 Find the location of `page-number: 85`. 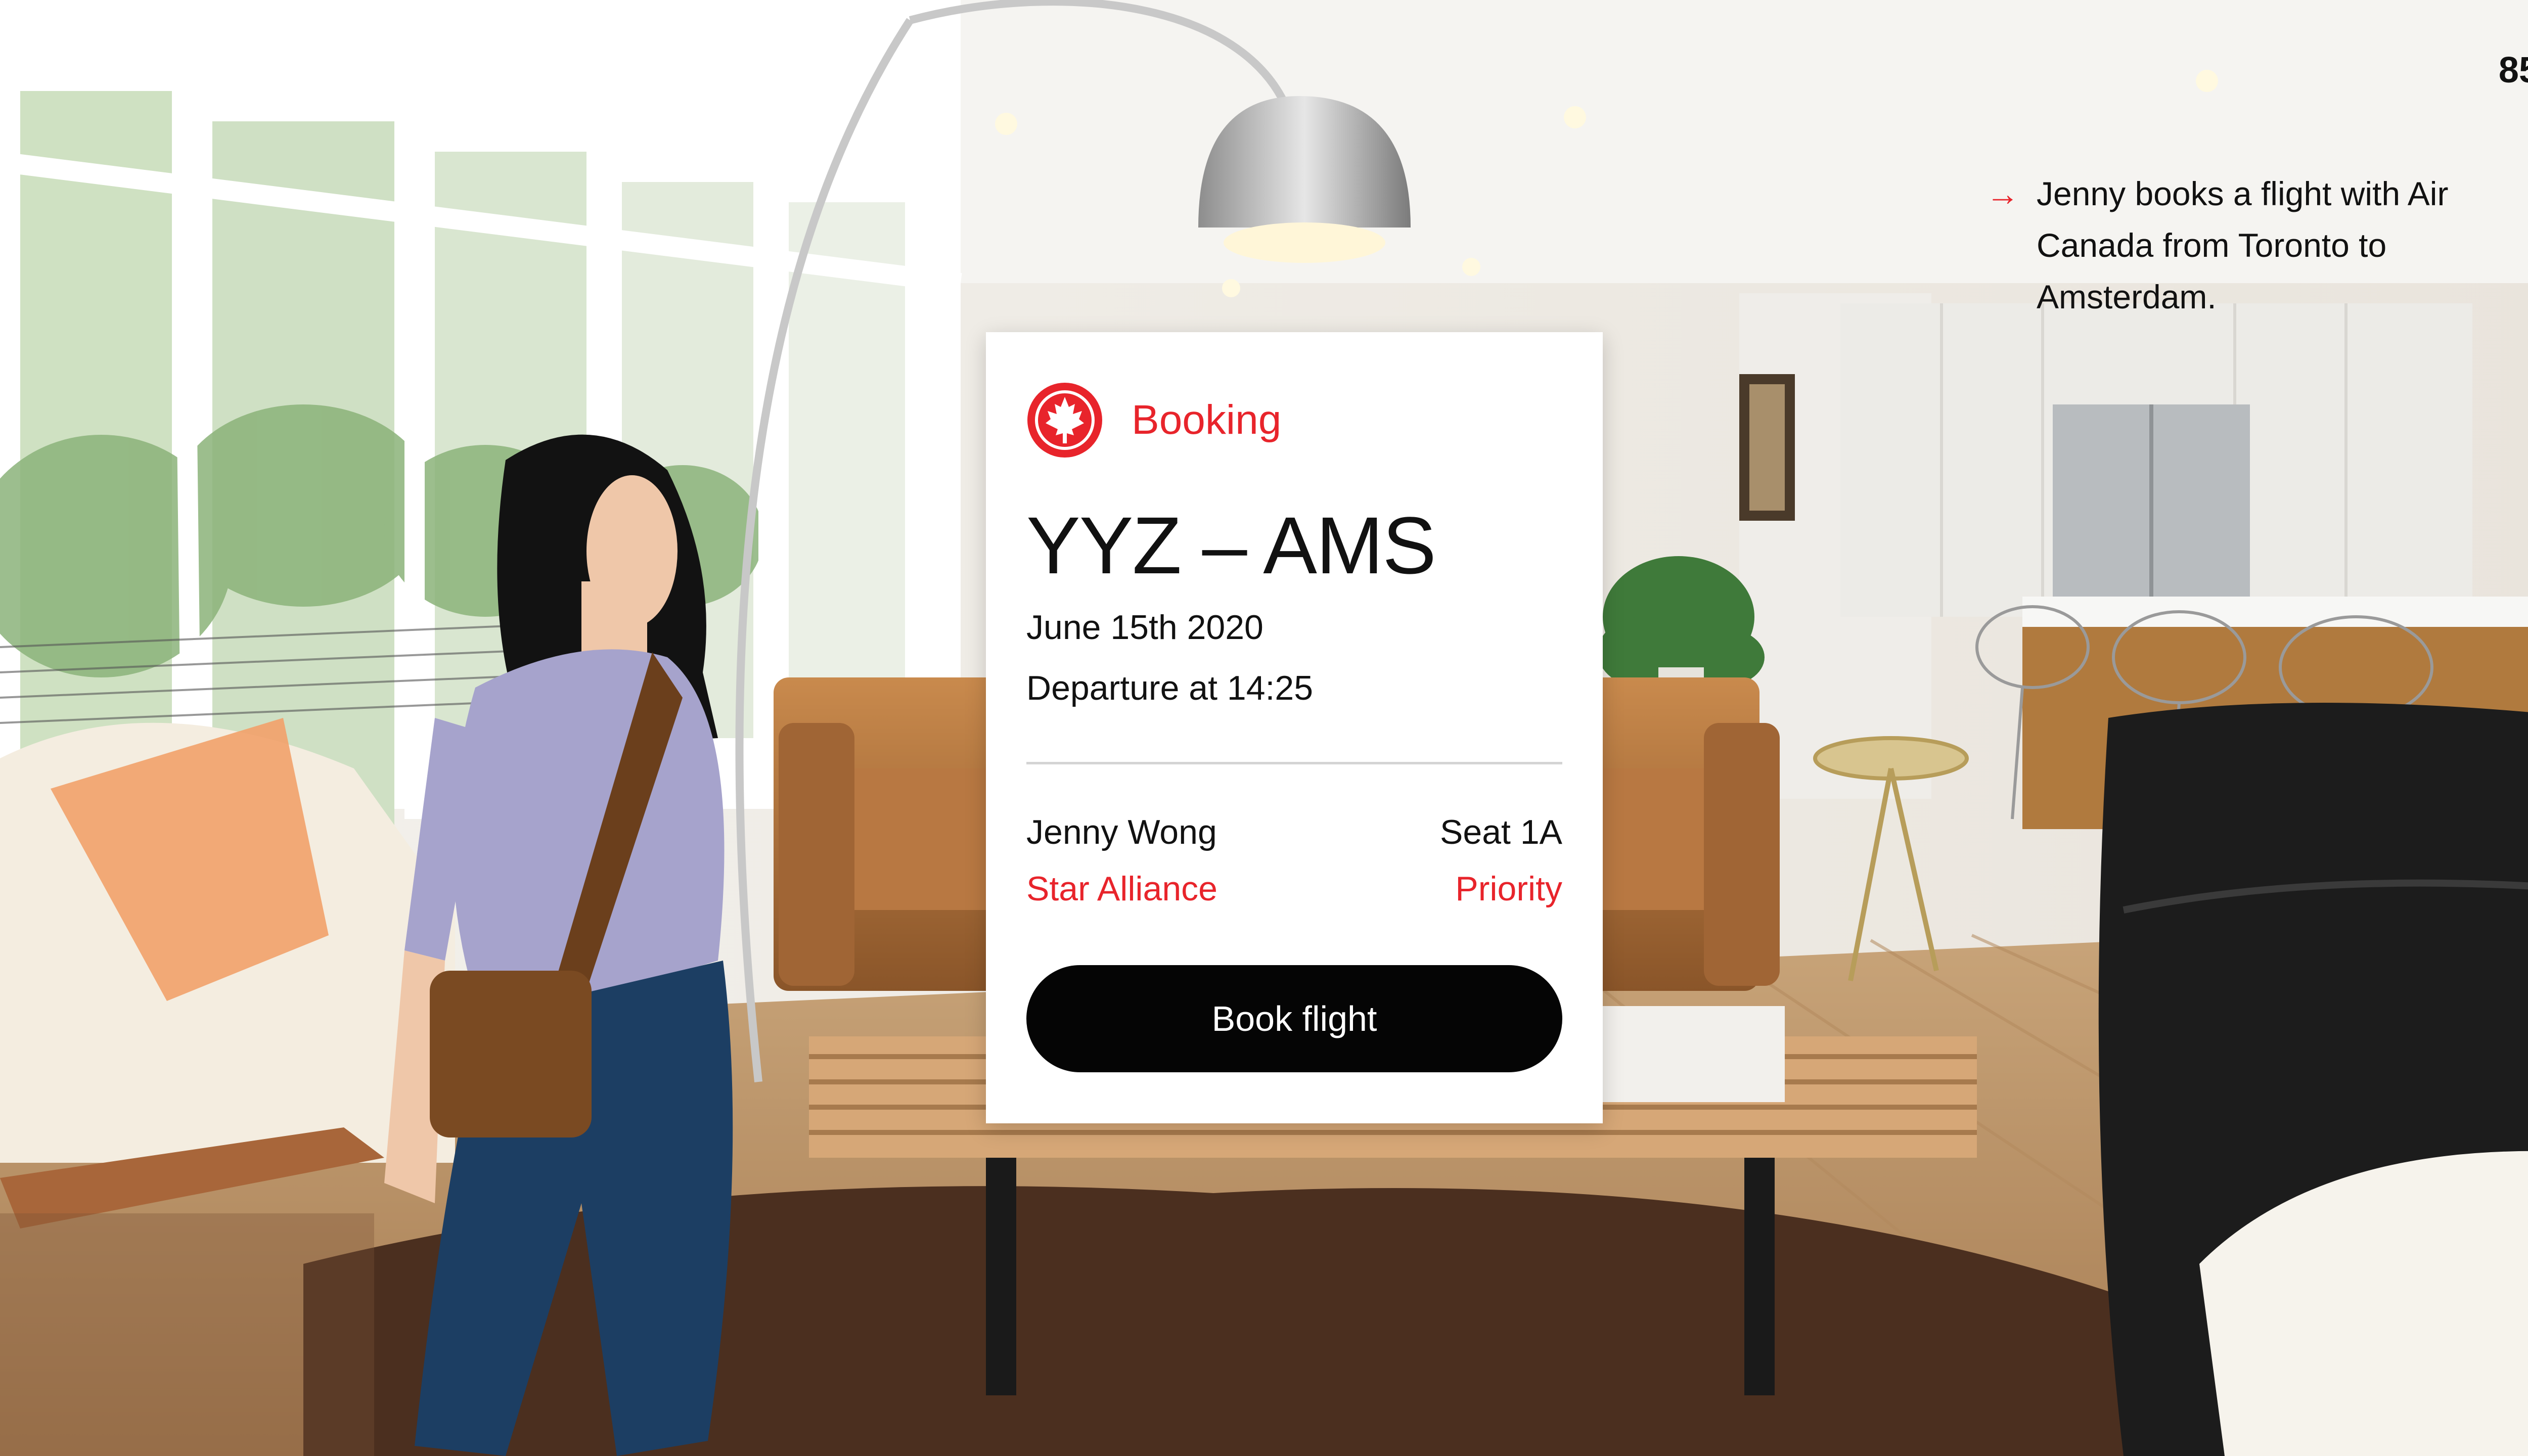

page-number: 85 is located at coordinates (2513, 70).